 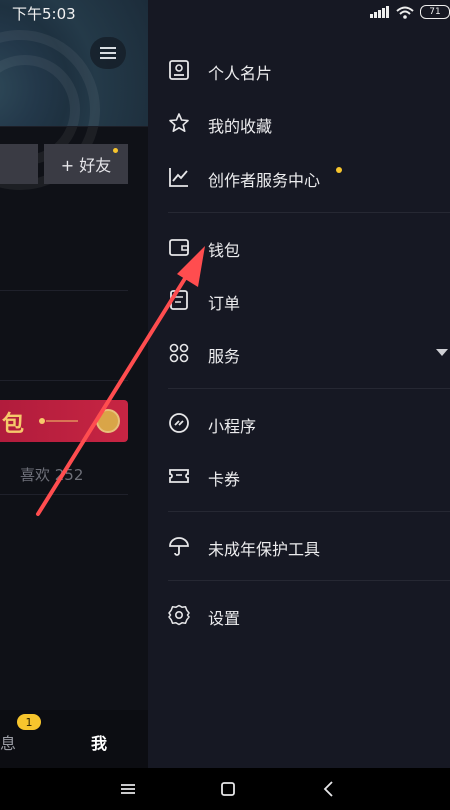 What do you see at coordinates (329, 789) in the screenshot?
I see `back-nav-icon` at bounding box center [329, 789].